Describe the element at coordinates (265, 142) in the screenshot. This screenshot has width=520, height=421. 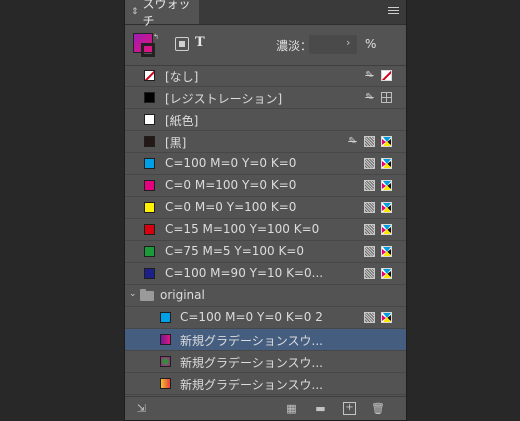
I see `swatch-row: [黒] ✎` at that location.